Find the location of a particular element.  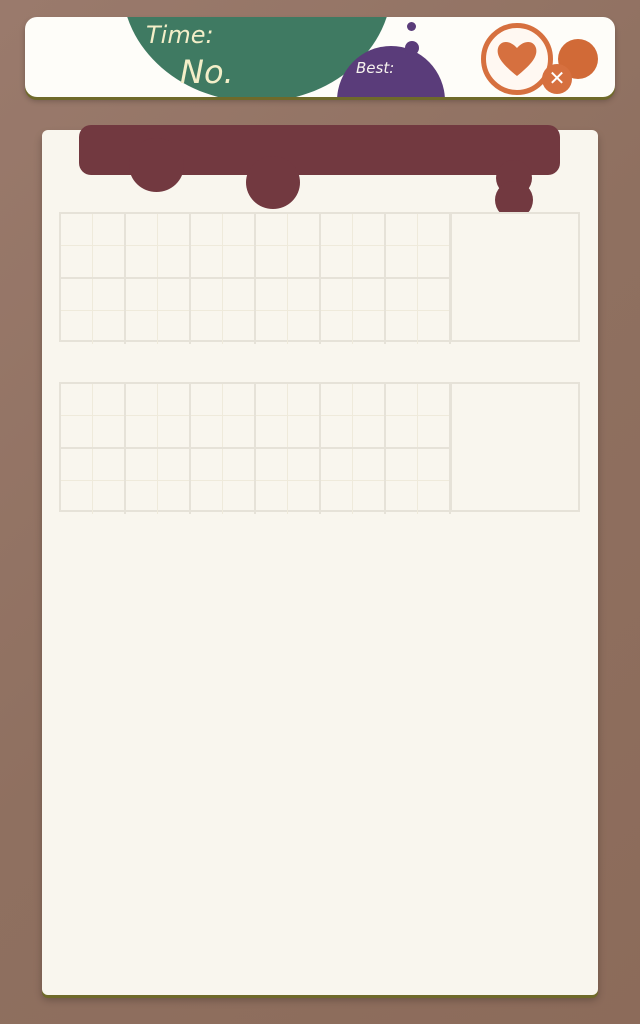

close-icon: ✕ is located at coordinates (557, 78).